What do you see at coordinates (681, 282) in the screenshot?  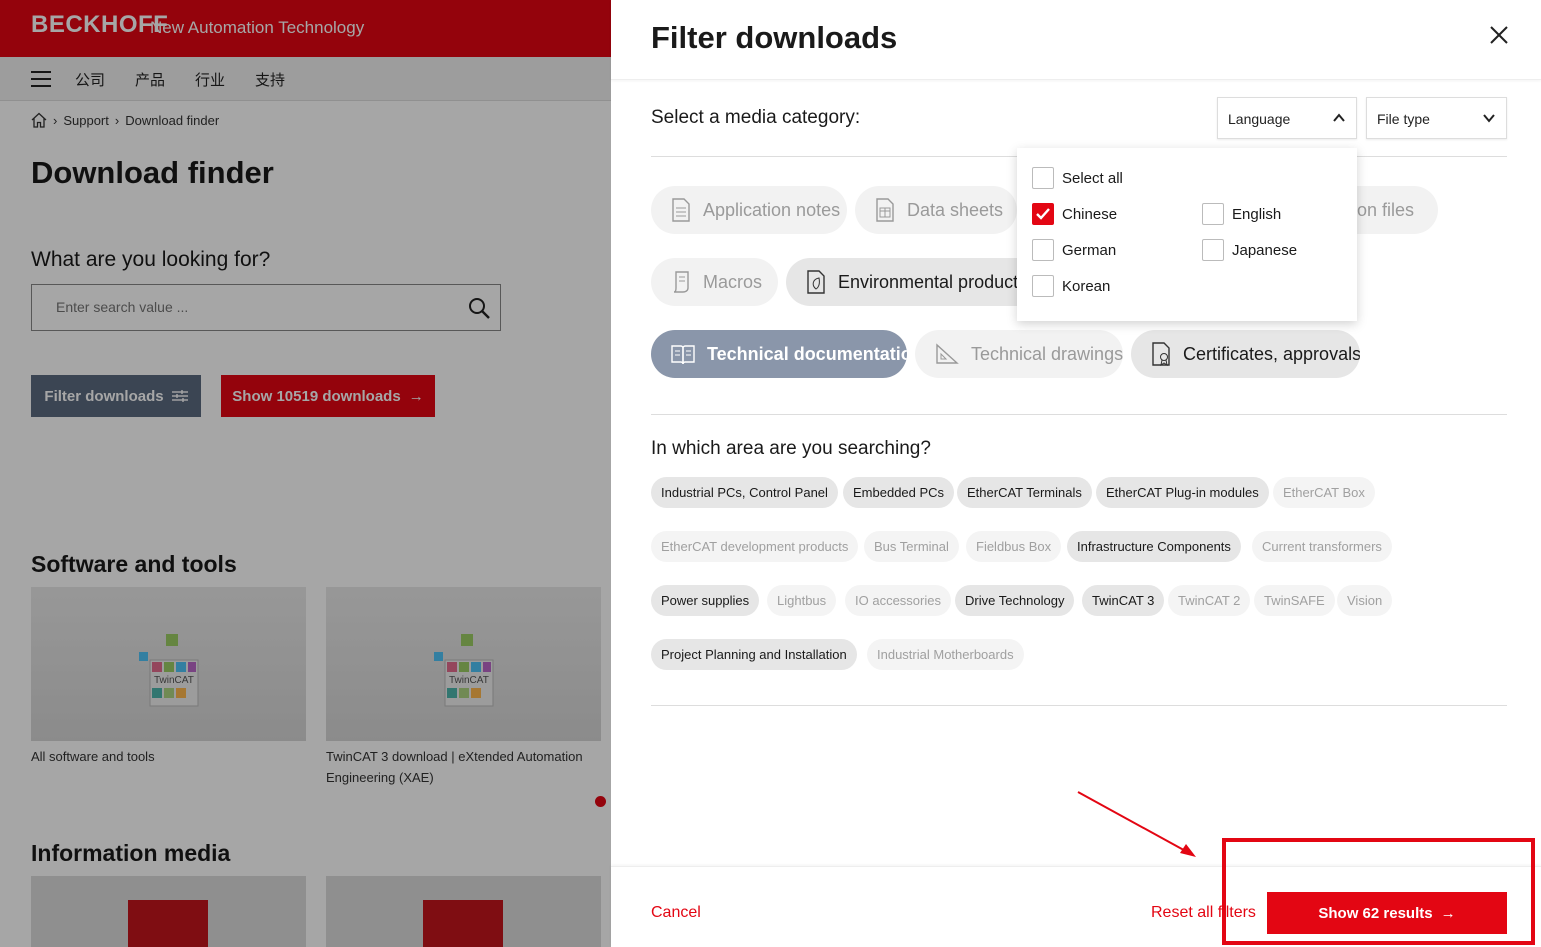 I see `scroll-icon` at bounding box center [681, 282].